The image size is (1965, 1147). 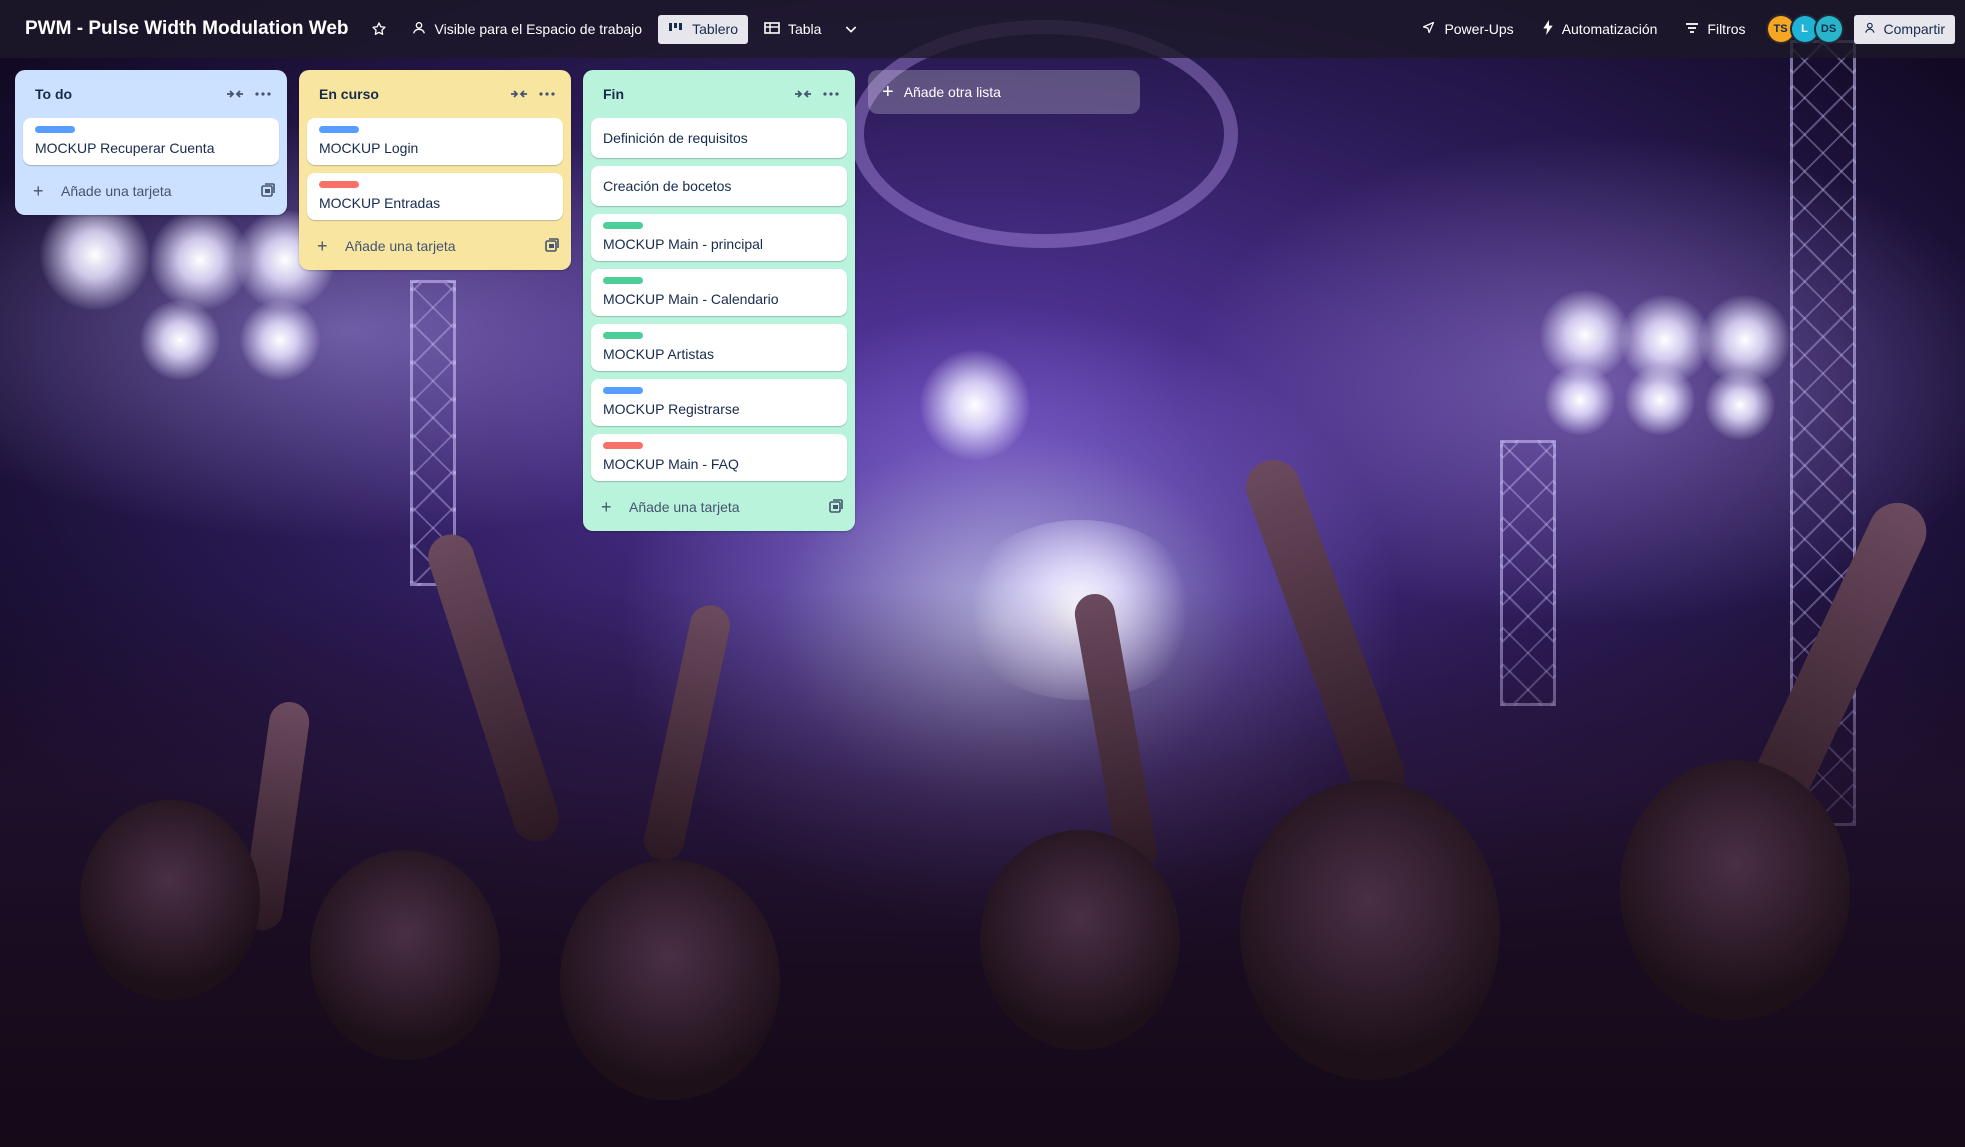 I want to click on powerups-label: Power-Ups, so click(x=1479, y=29).